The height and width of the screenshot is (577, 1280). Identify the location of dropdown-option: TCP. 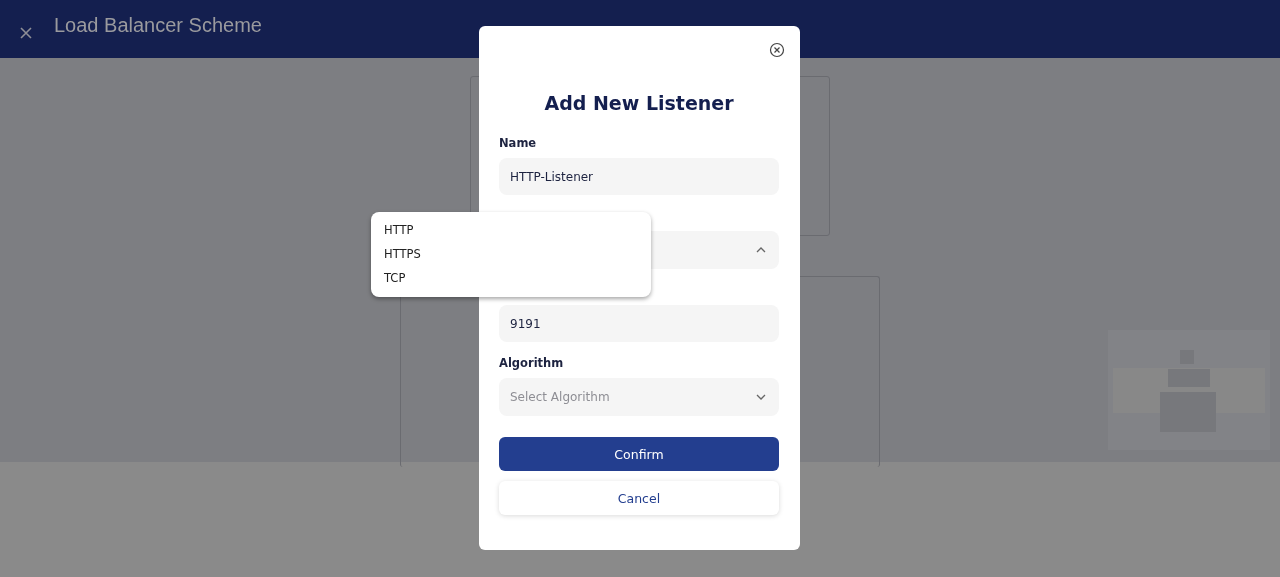
(511, 278).